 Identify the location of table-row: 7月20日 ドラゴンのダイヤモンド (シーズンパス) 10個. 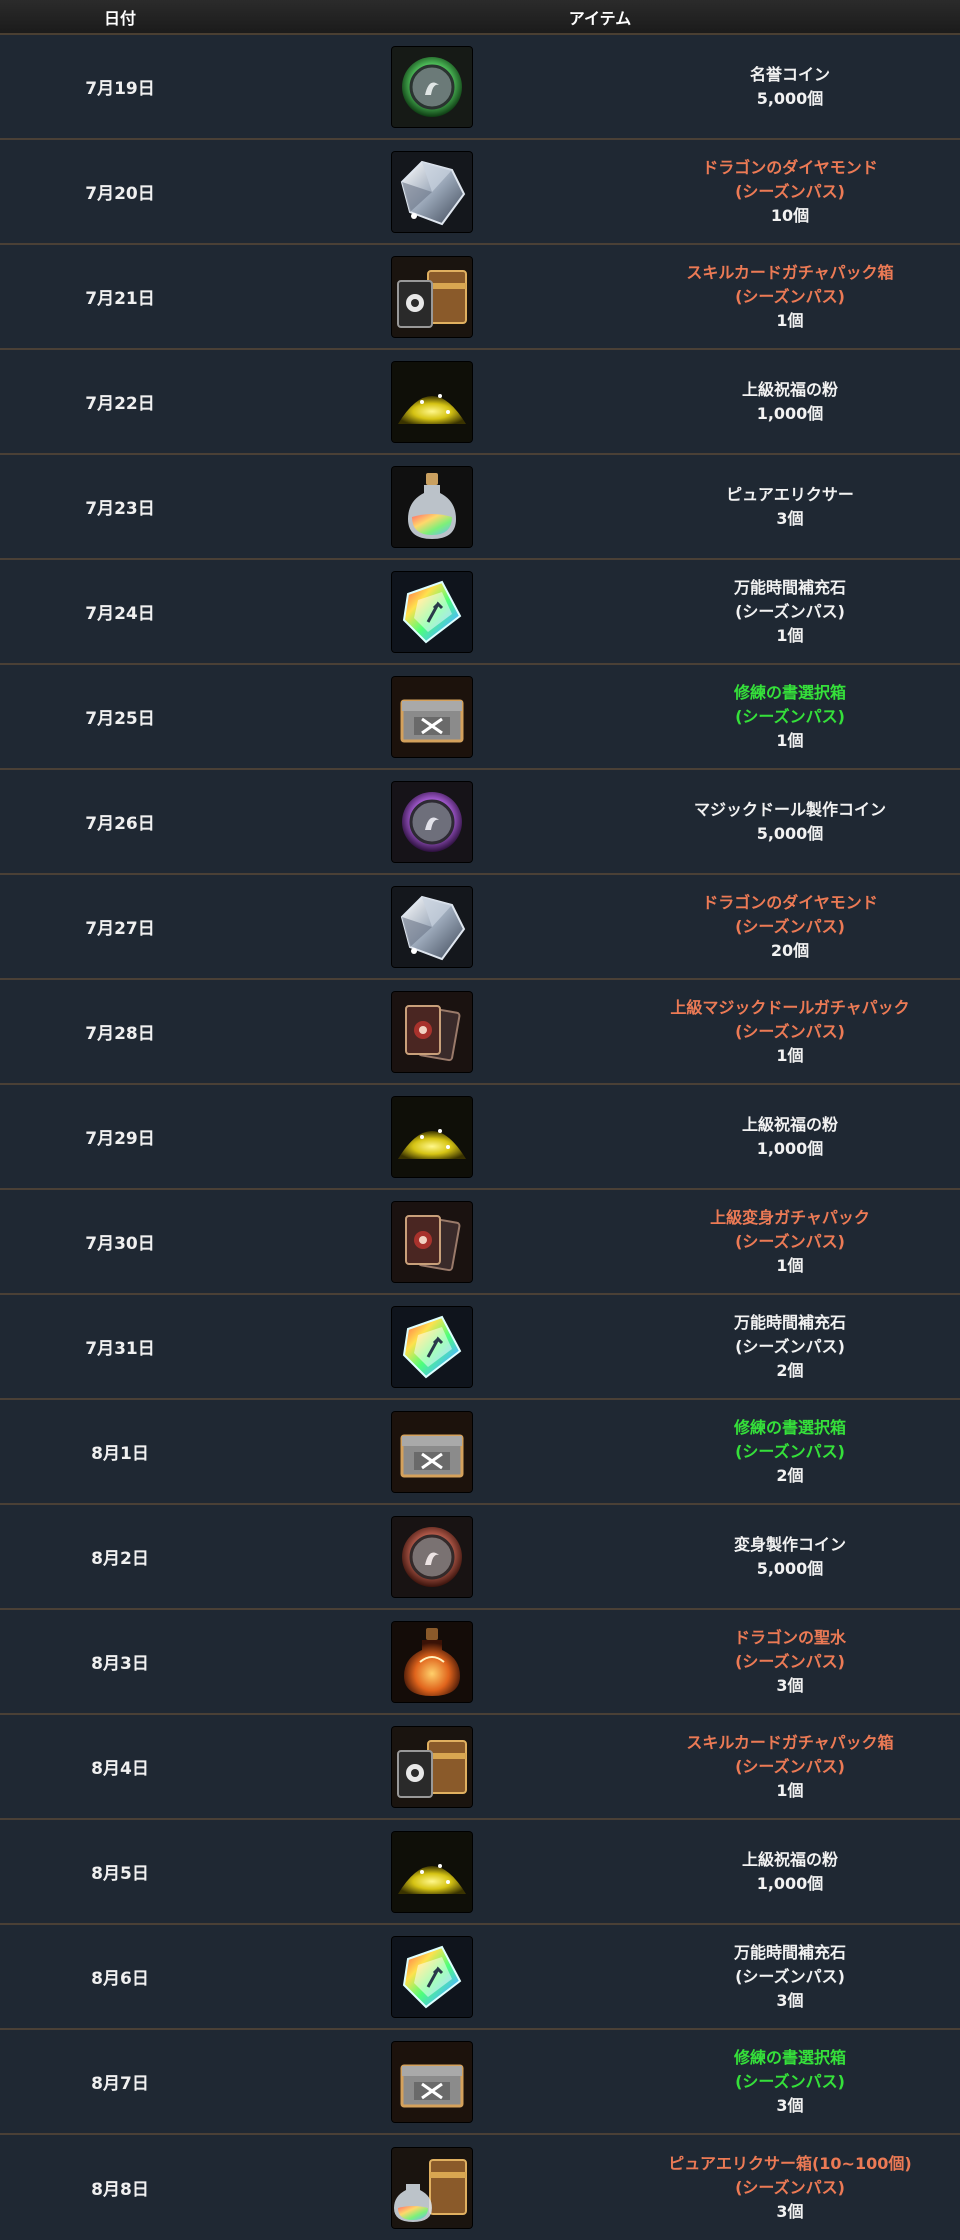
(480, 192).